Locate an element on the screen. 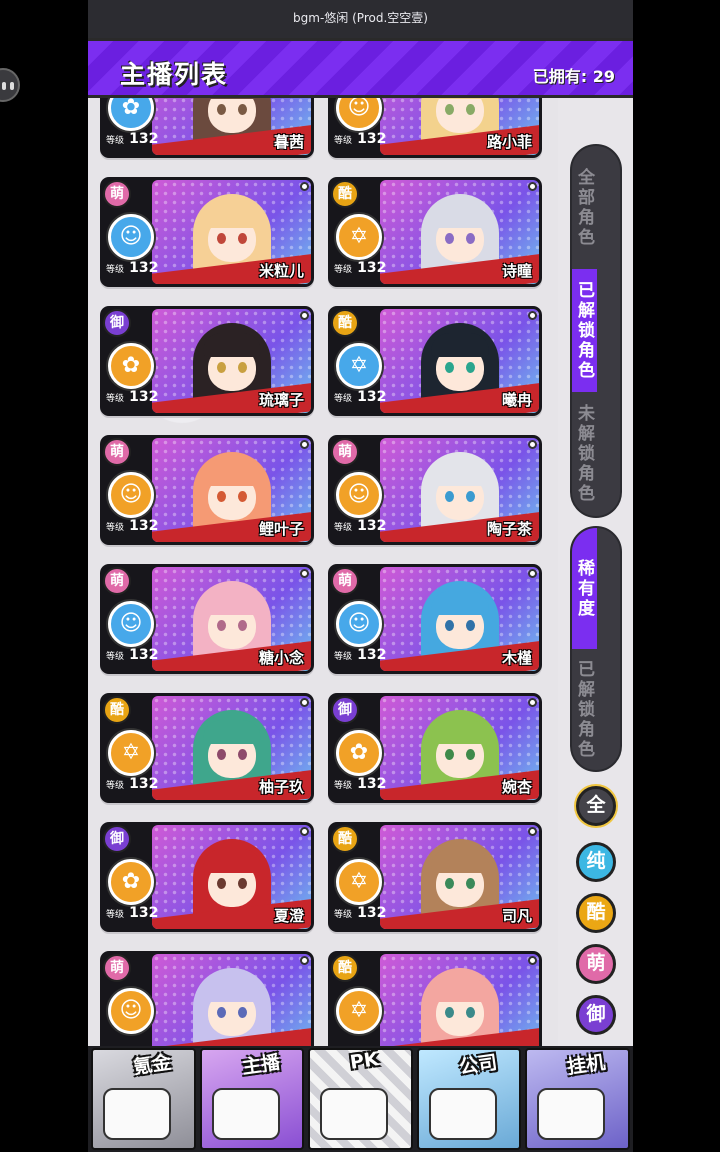 The height and width of the screenshot is (1152, 720). streamer-card: 萌 ☺ is located at coordinates (207, 998).